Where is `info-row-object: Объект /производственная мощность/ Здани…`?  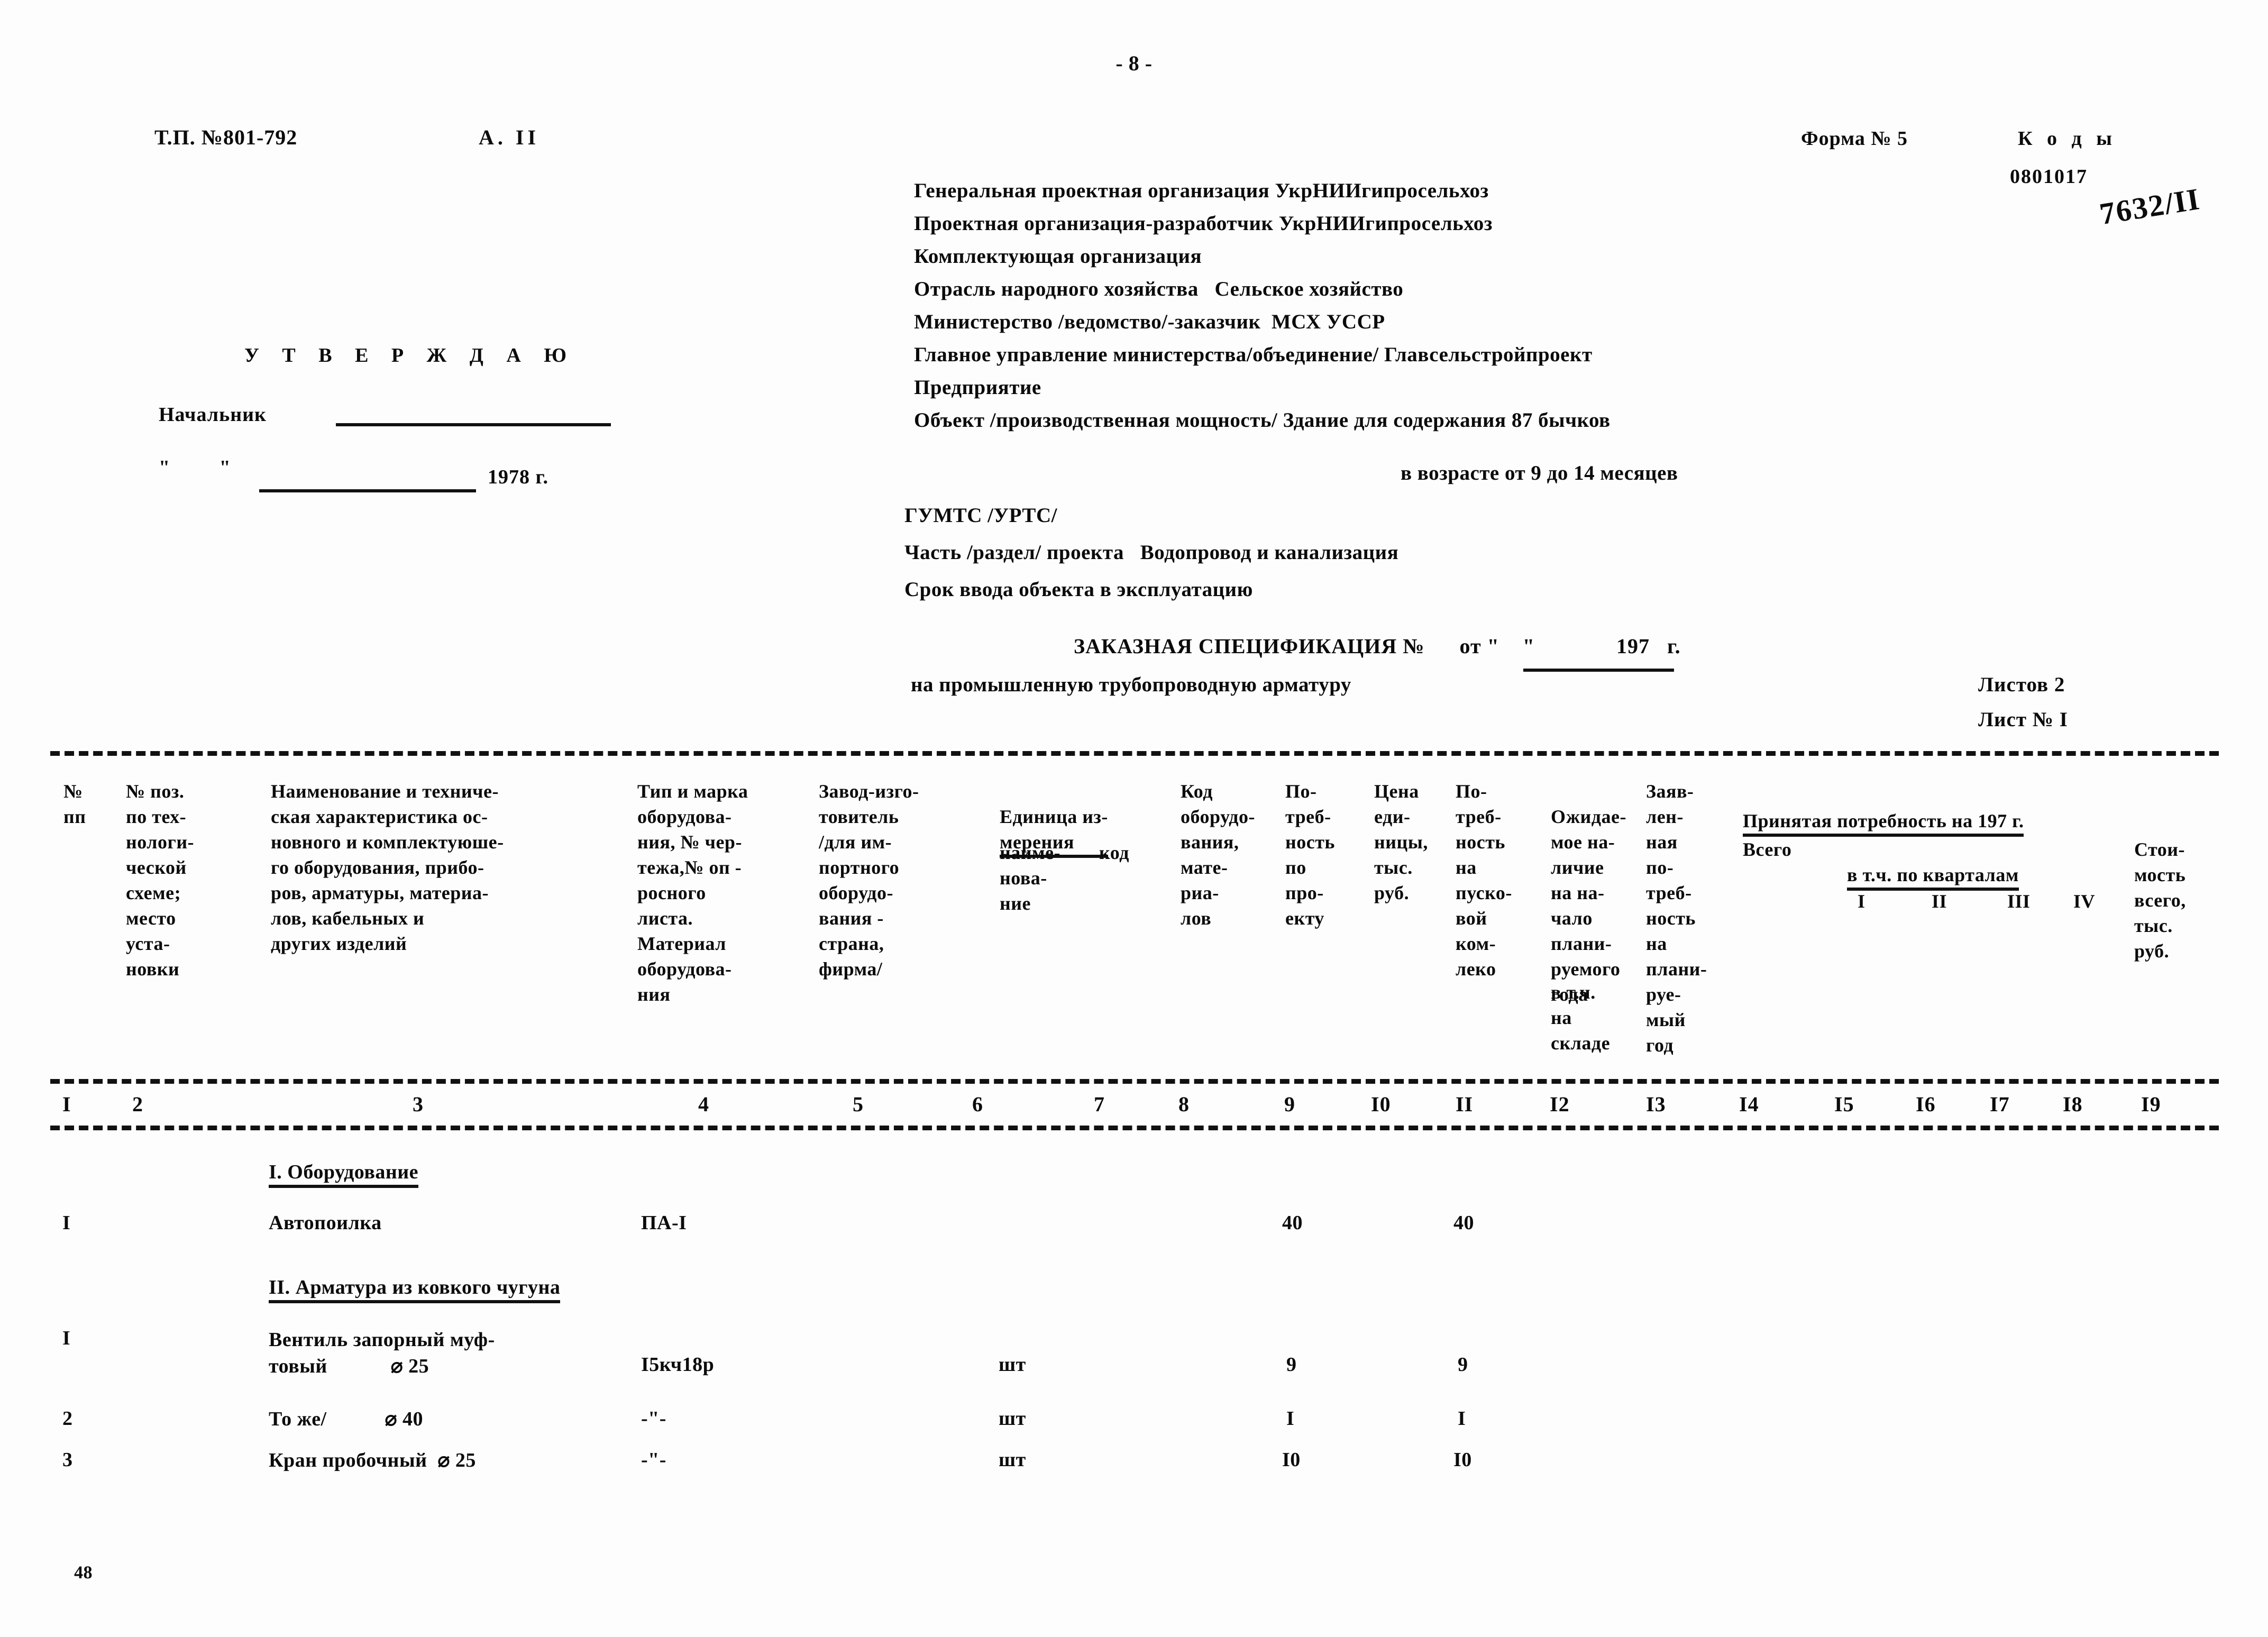
info-row-object: Объект /производственная мощность/ Здани… is located at coordinates (1262, 421).